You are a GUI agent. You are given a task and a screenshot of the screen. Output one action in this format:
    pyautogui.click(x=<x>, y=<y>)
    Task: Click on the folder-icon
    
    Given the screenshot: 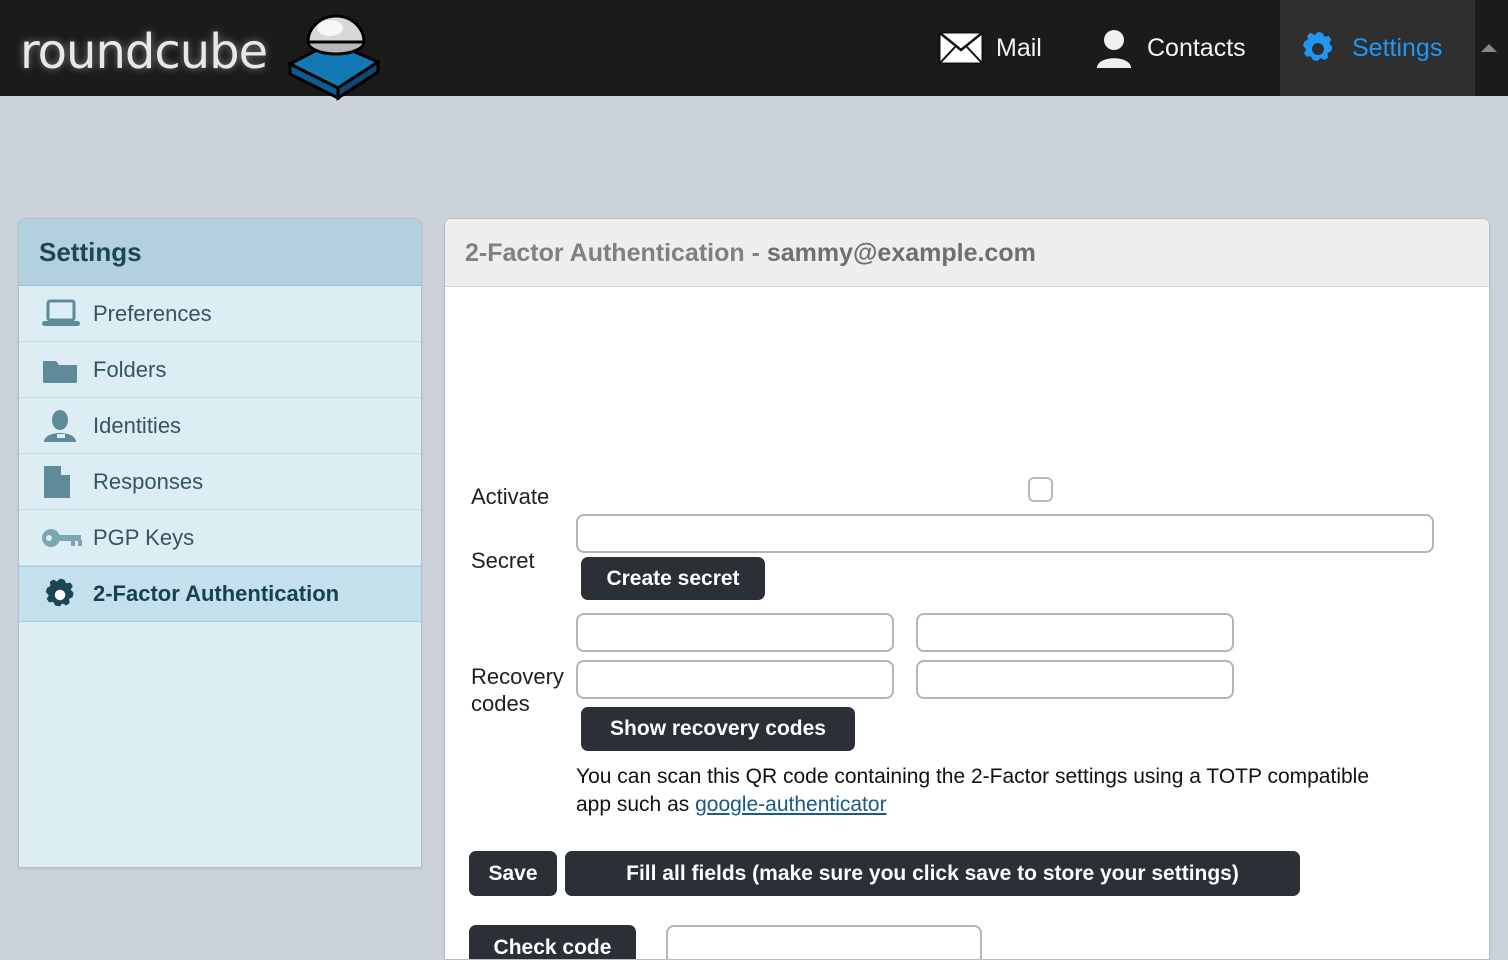 What is the action you would take?
    pyautogui.click(x=67, y=370)
    